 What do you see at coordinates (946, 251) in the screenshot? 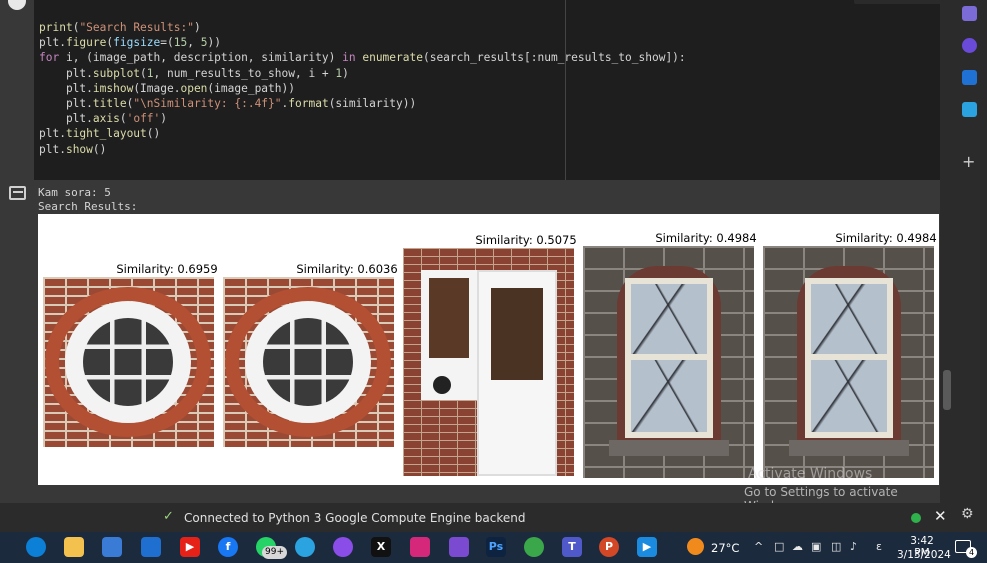
I see `notebook-scrollbar` at bounding box center [946, 251].